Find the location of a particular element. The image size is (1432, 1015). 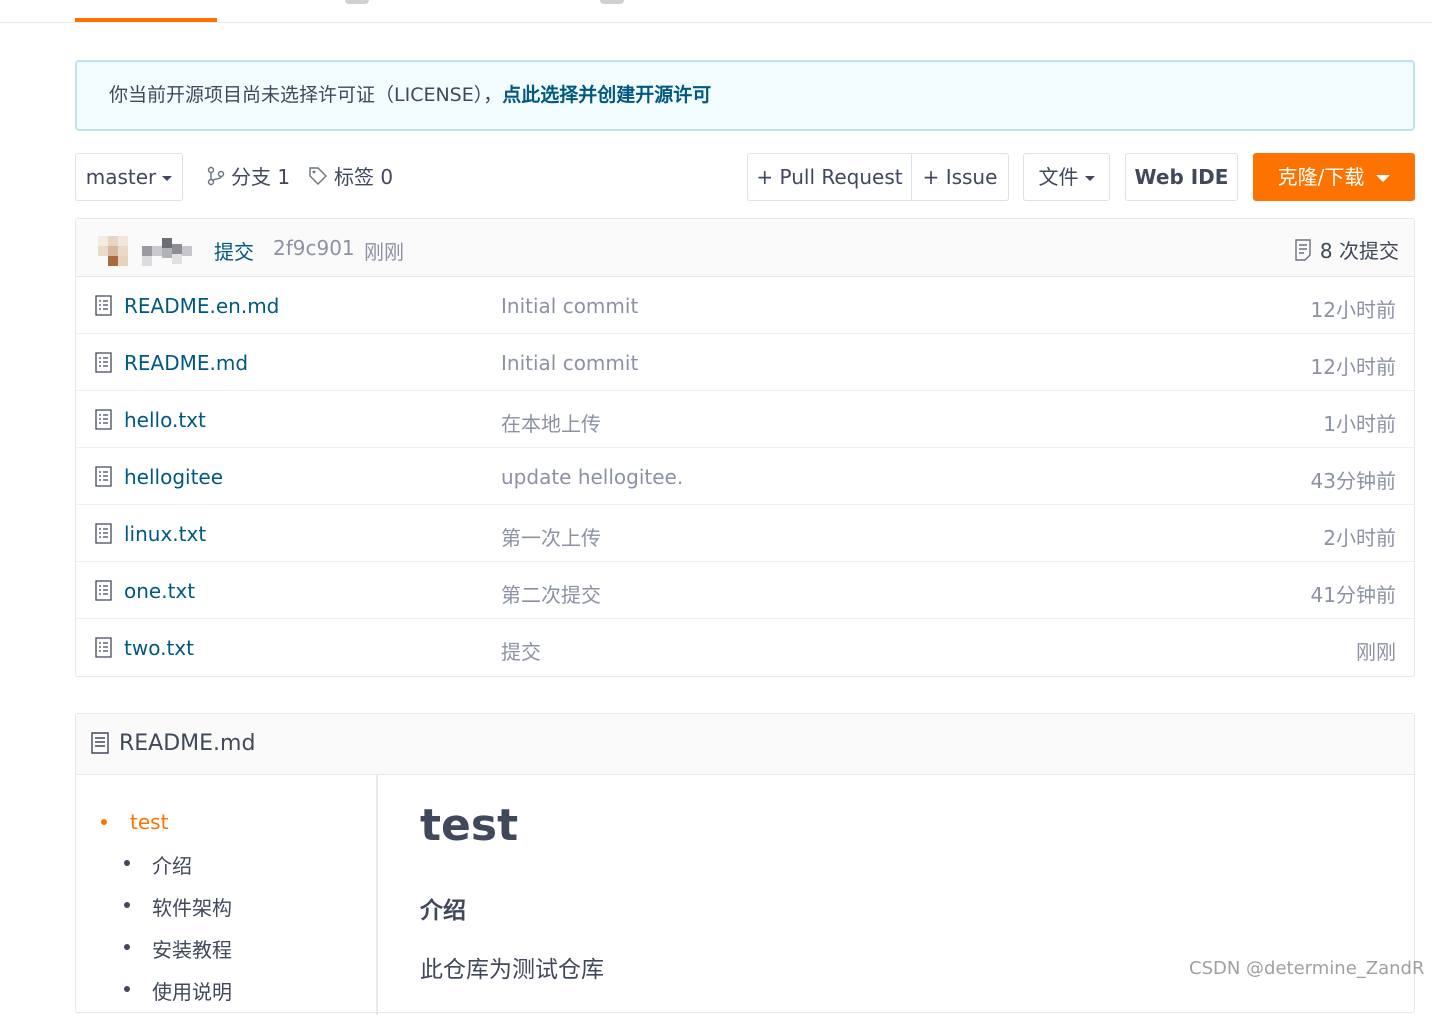

readme-subheading: 介绍 is located at coordinates (443, 911).